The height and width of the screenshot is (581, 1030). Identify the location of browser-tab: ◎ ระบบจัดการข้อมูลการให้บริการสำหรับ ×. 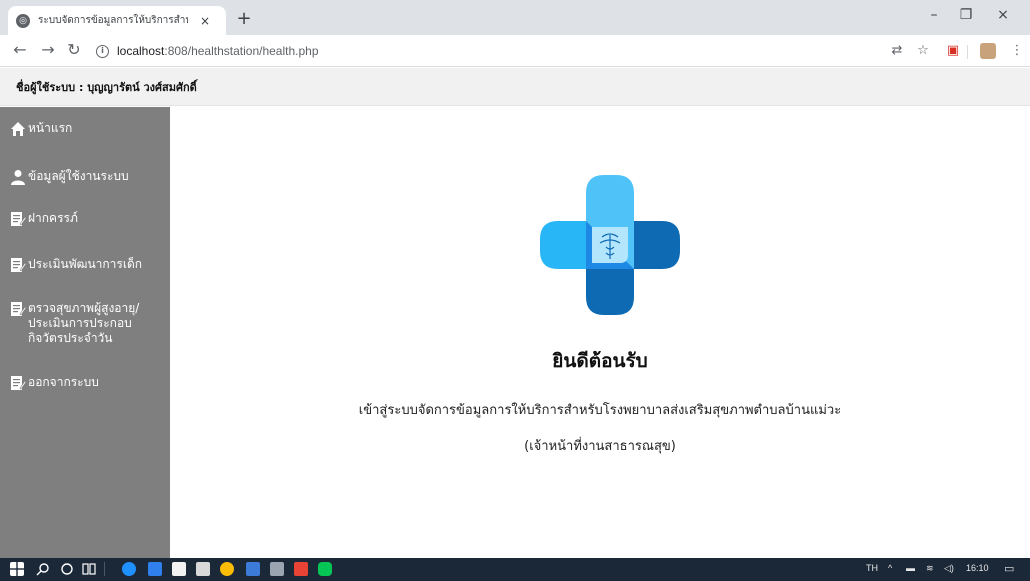
(117, 20).